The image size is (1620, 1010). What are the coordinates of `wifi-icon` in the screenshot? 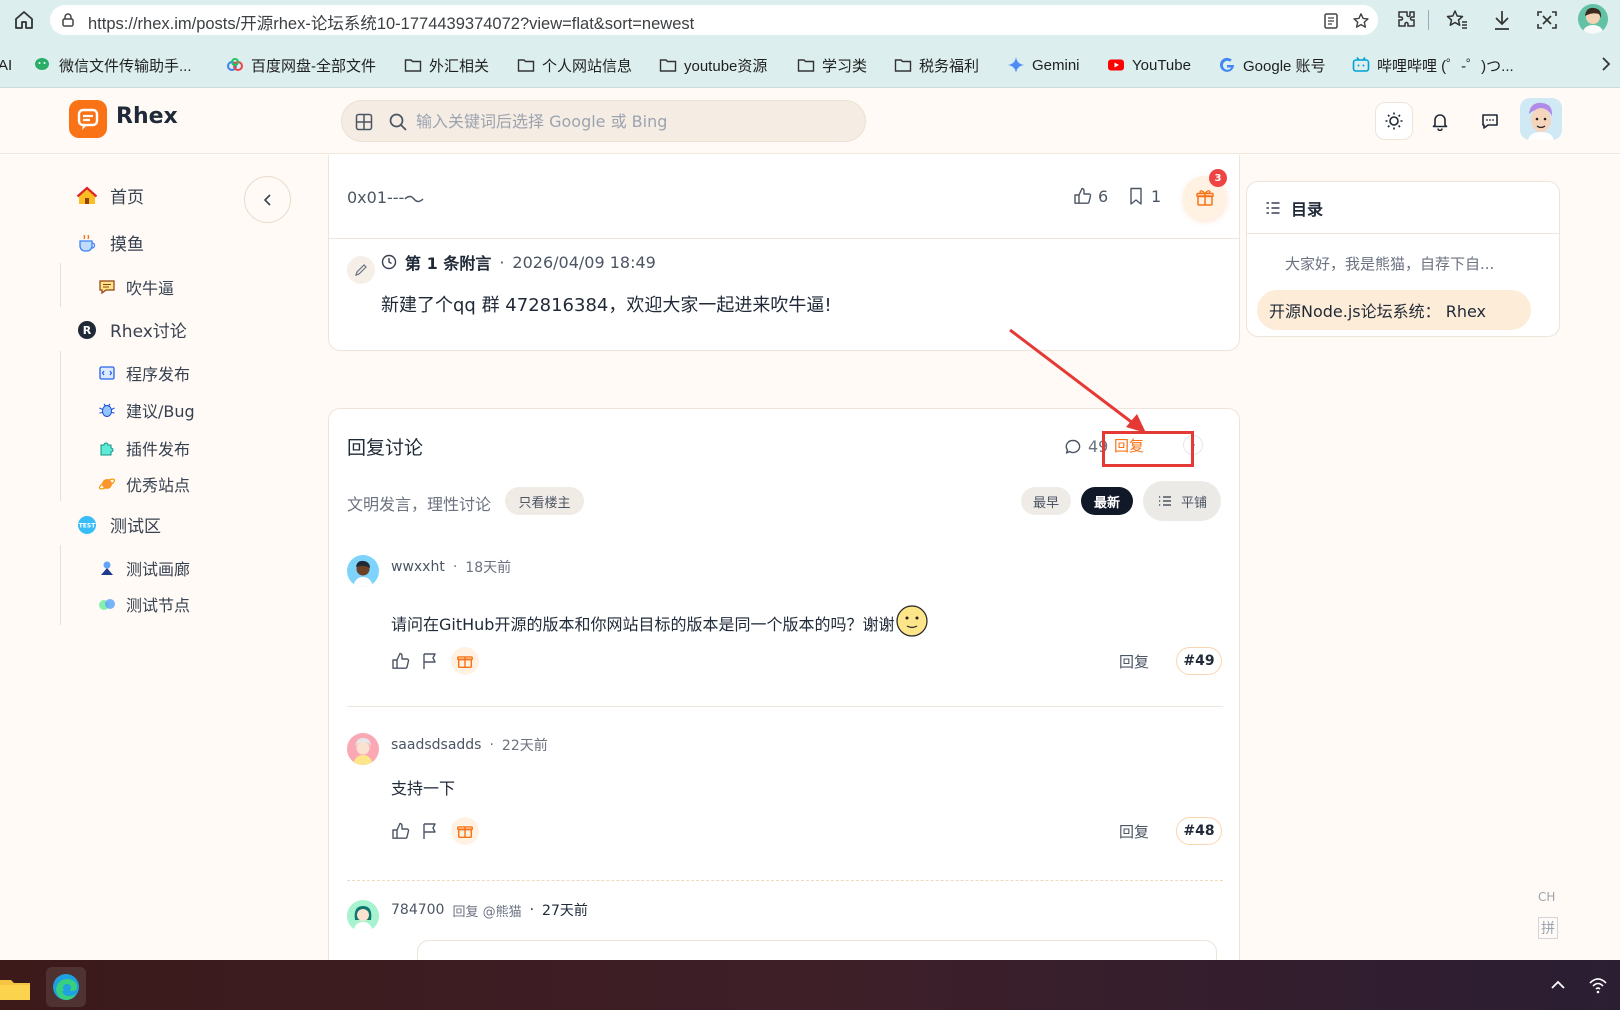 It's located at (1598, 985).